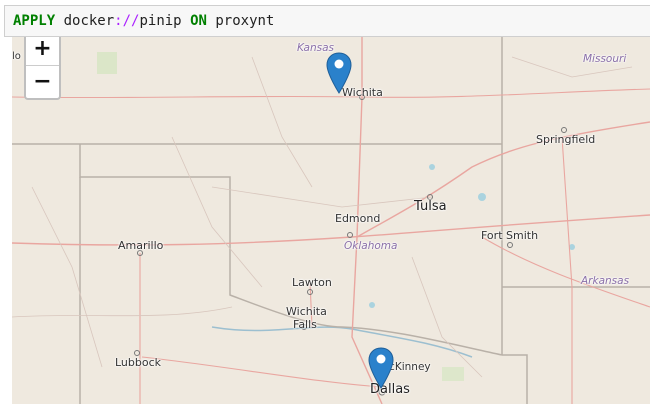  I want to click on state-label-arkansas: Arkansas, so click(605, 281).